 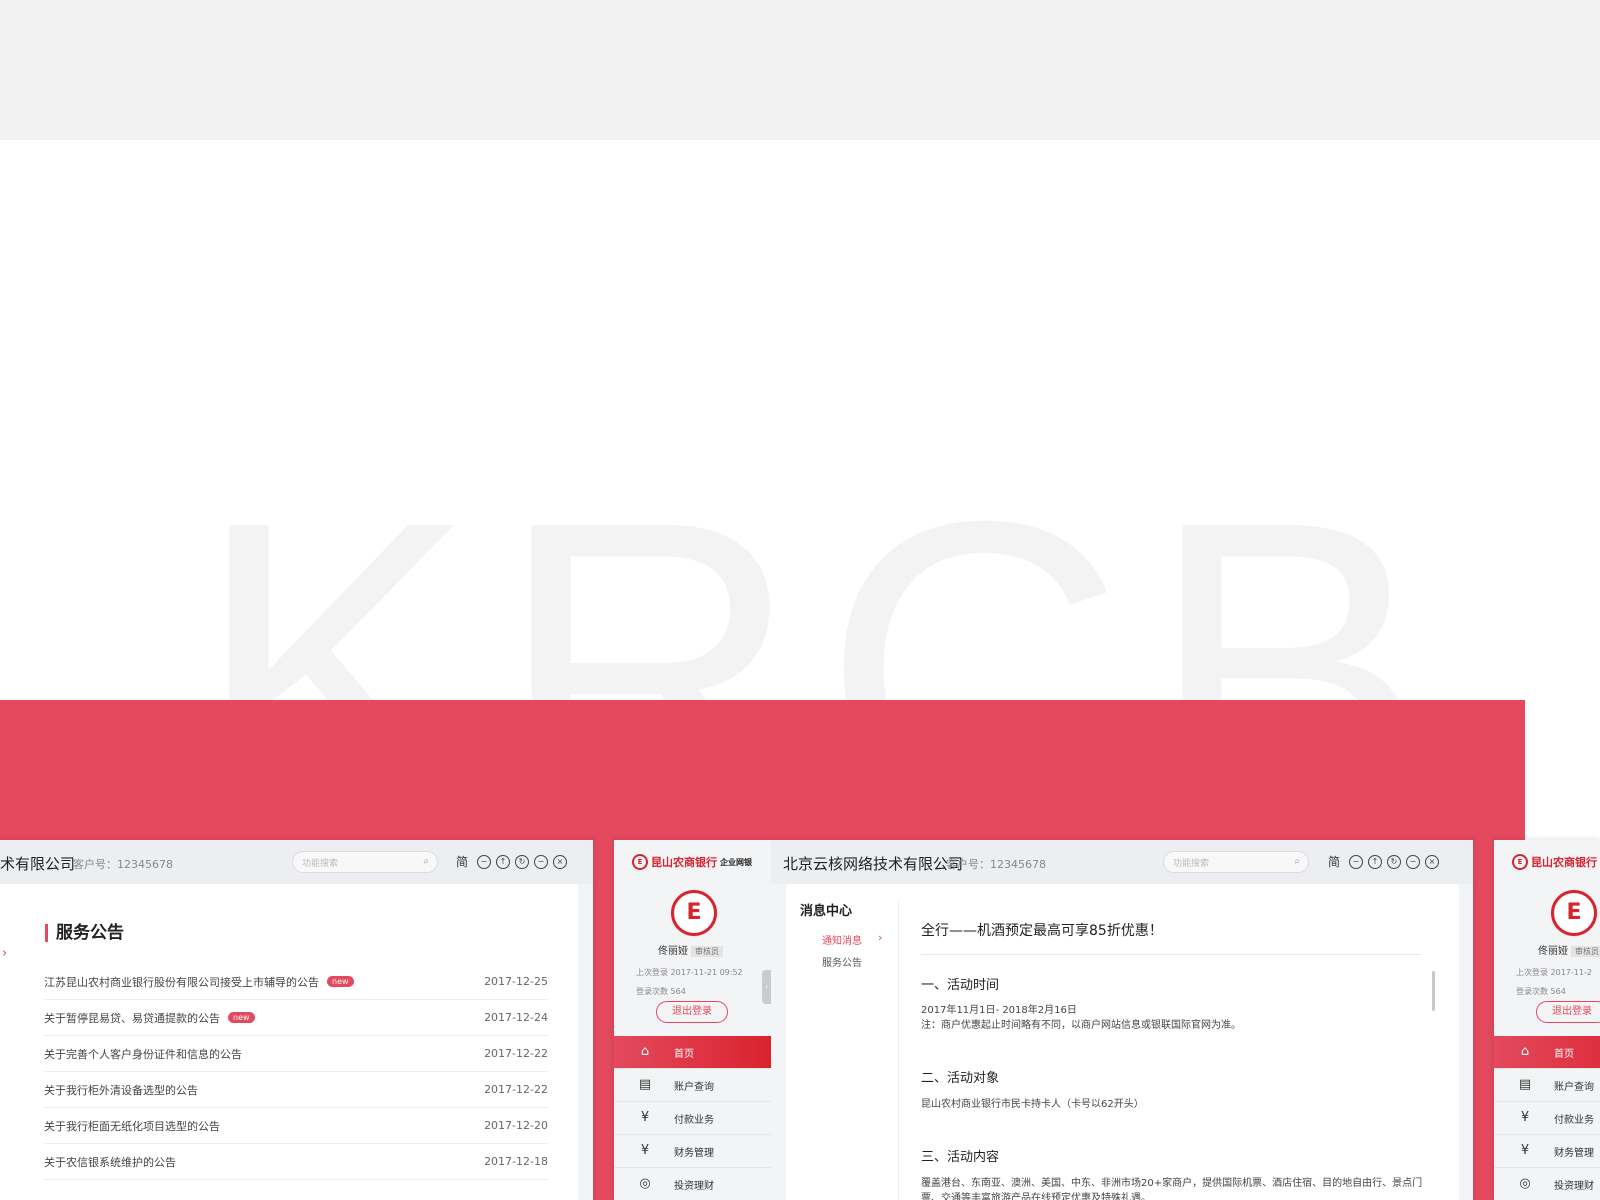 I want to click on announcement-title: 关于我行柜面无纸化项目选型的公告, so click(x=132, y=1126).